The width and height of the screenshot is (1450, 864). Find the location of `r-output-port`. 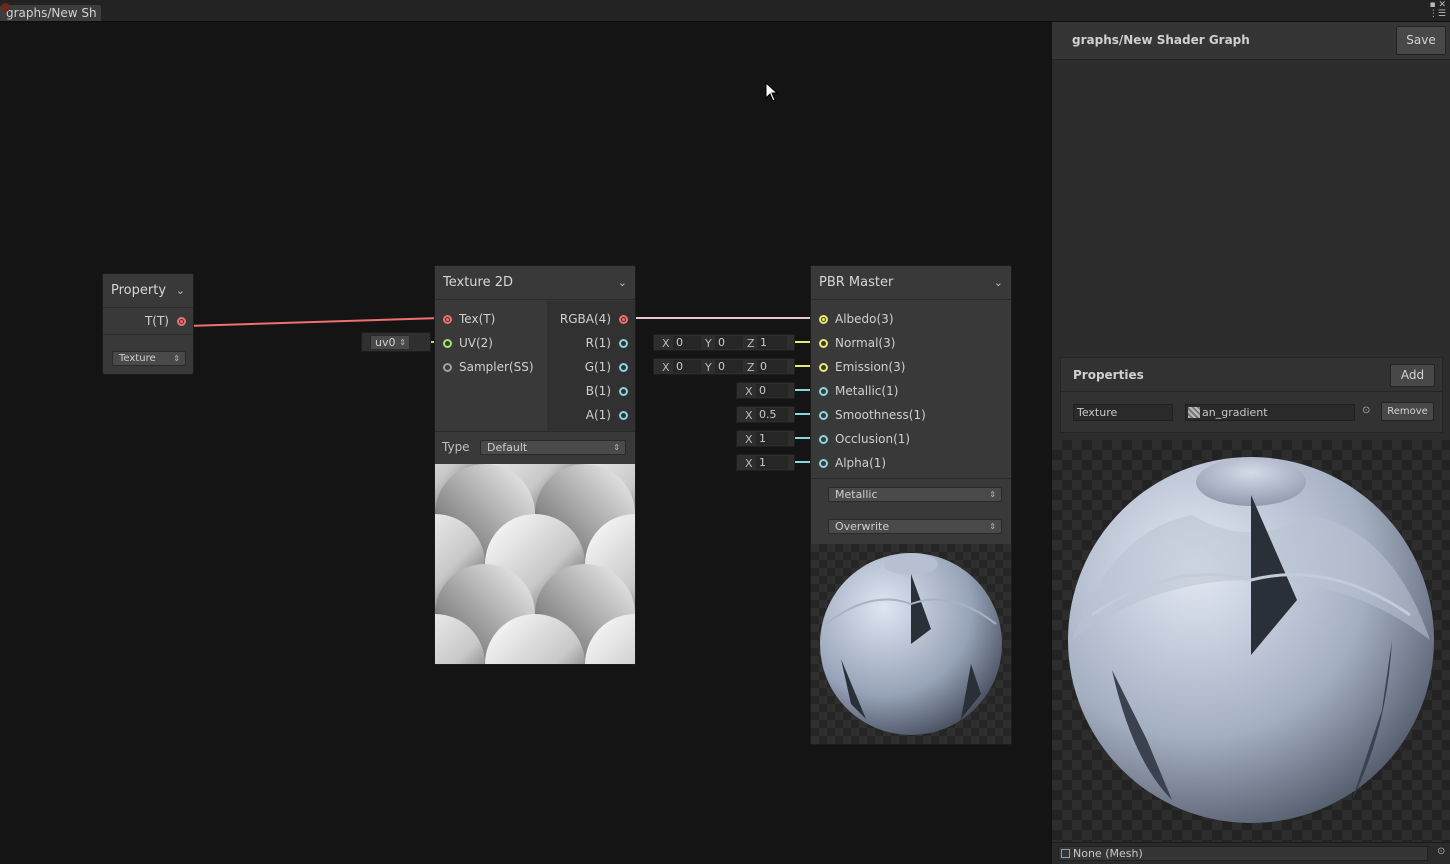

r-output-port is located at coordinates (623, 343).